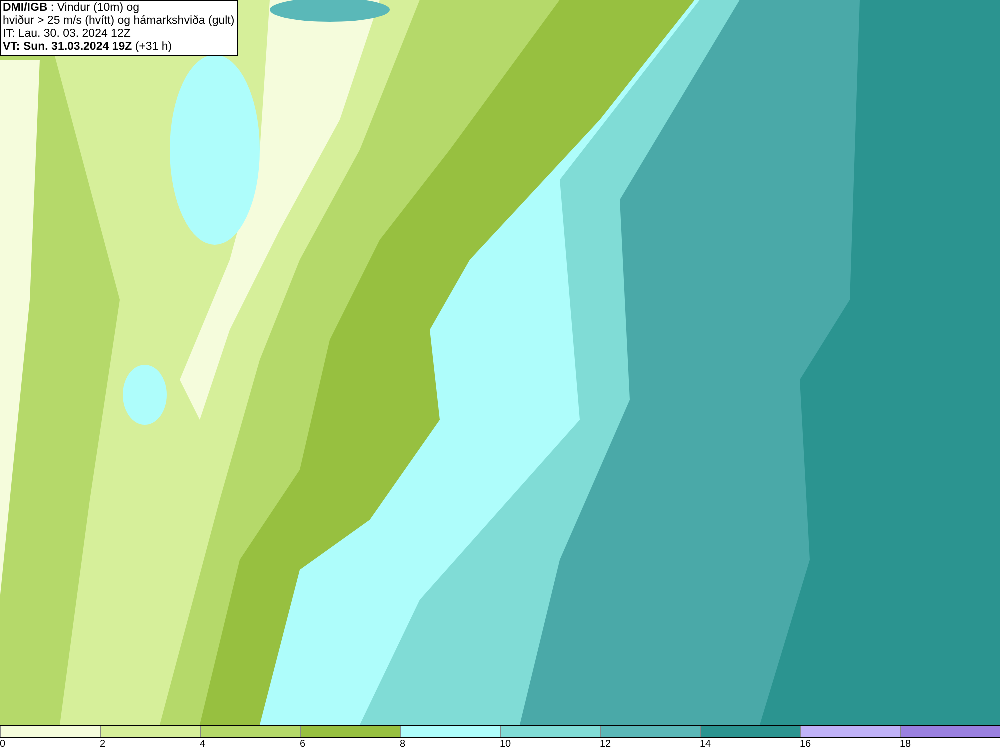 Image resolution: width=1000 pixels, height=753 pixels. Describe the element at coordinates (303, 745) in the screenshot. I see `legend-tick-label: 6` at that location.